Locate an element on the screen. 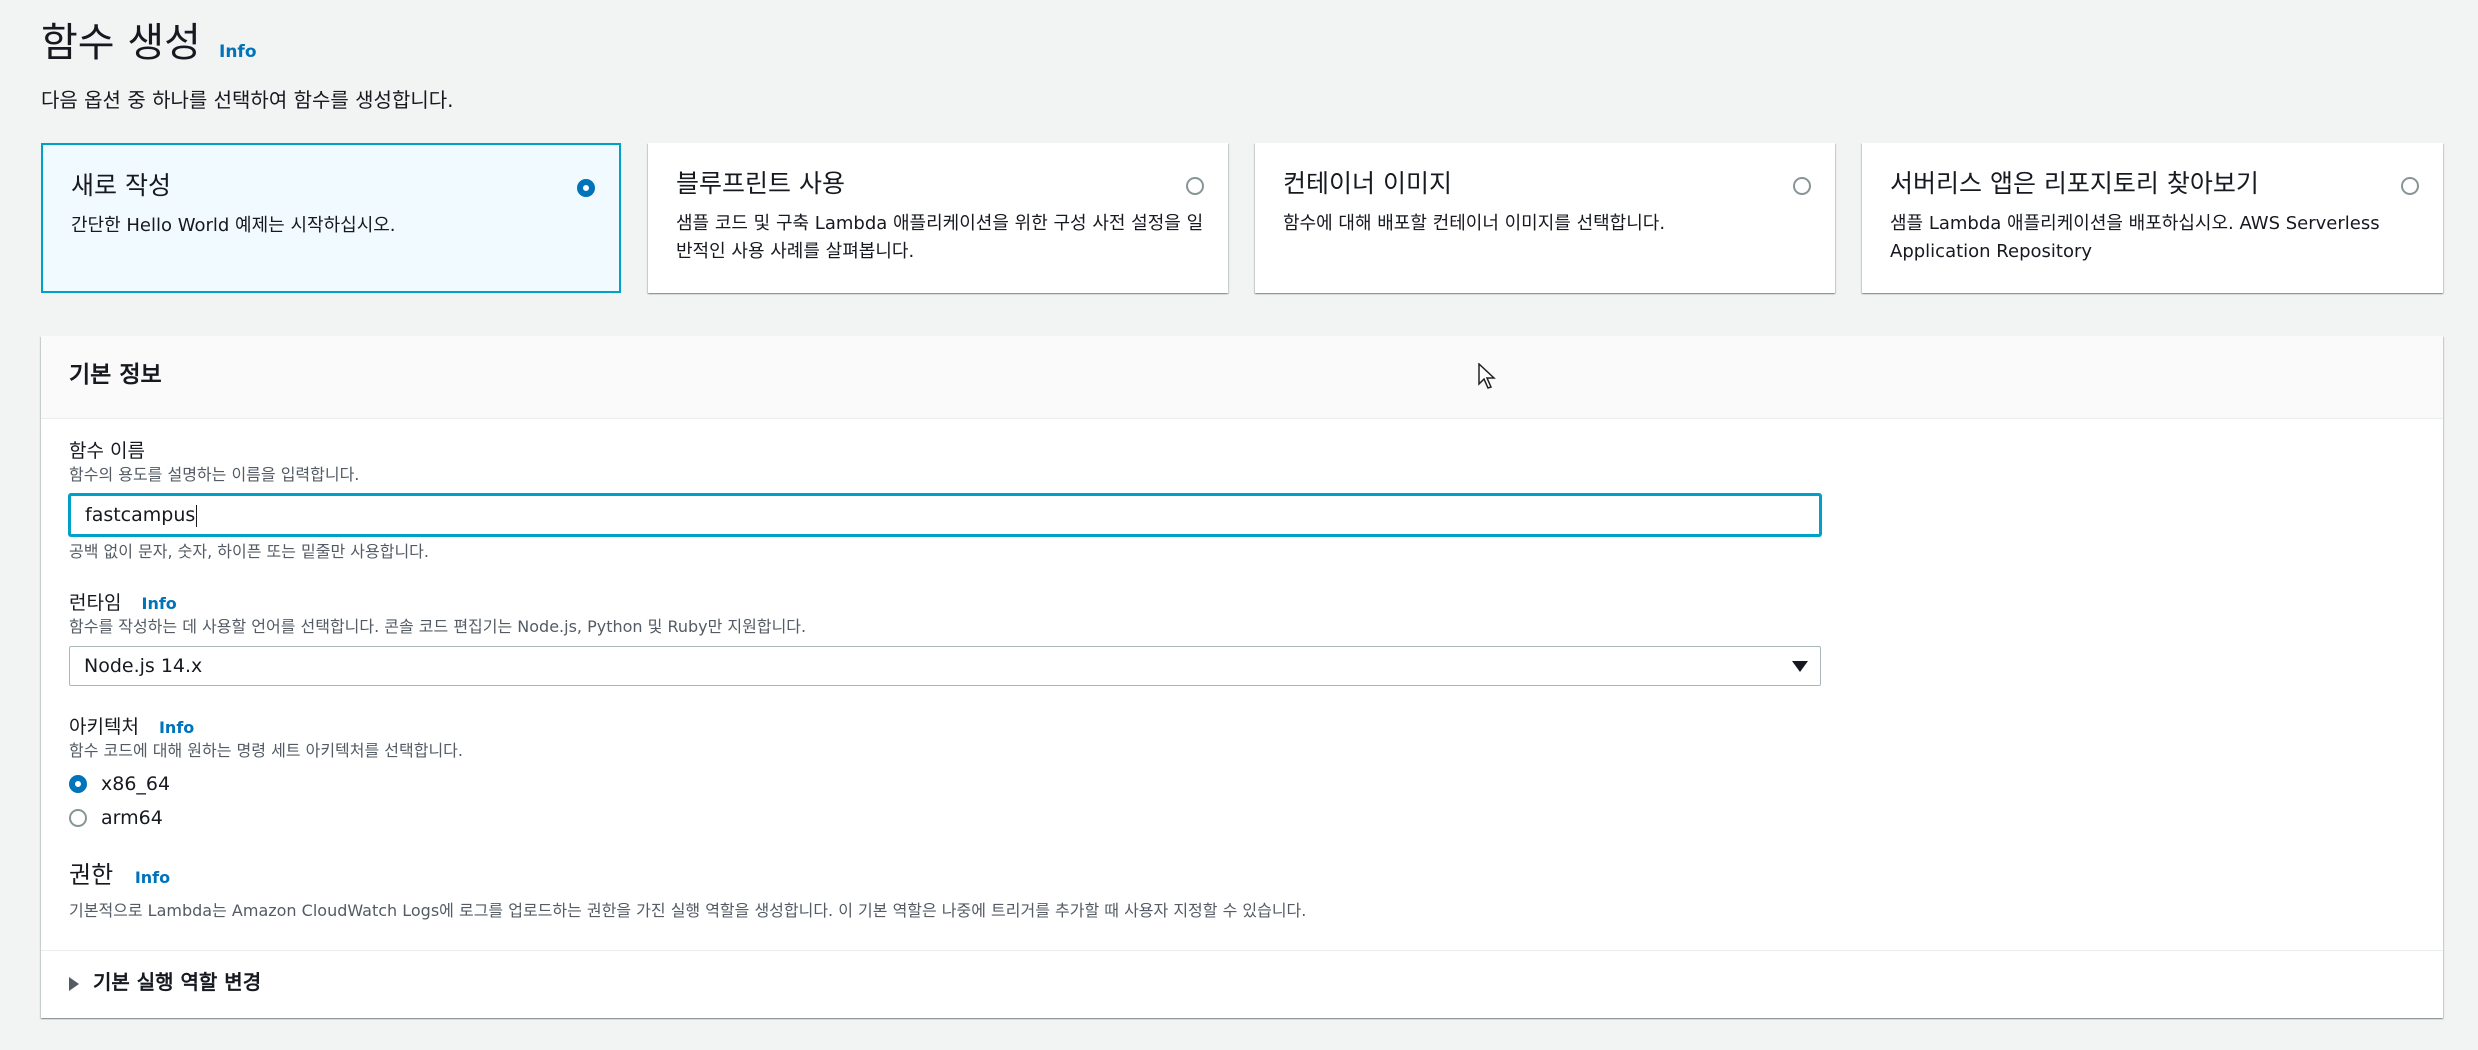  architecture-info-link: Info is located at coordinates (176, 727).